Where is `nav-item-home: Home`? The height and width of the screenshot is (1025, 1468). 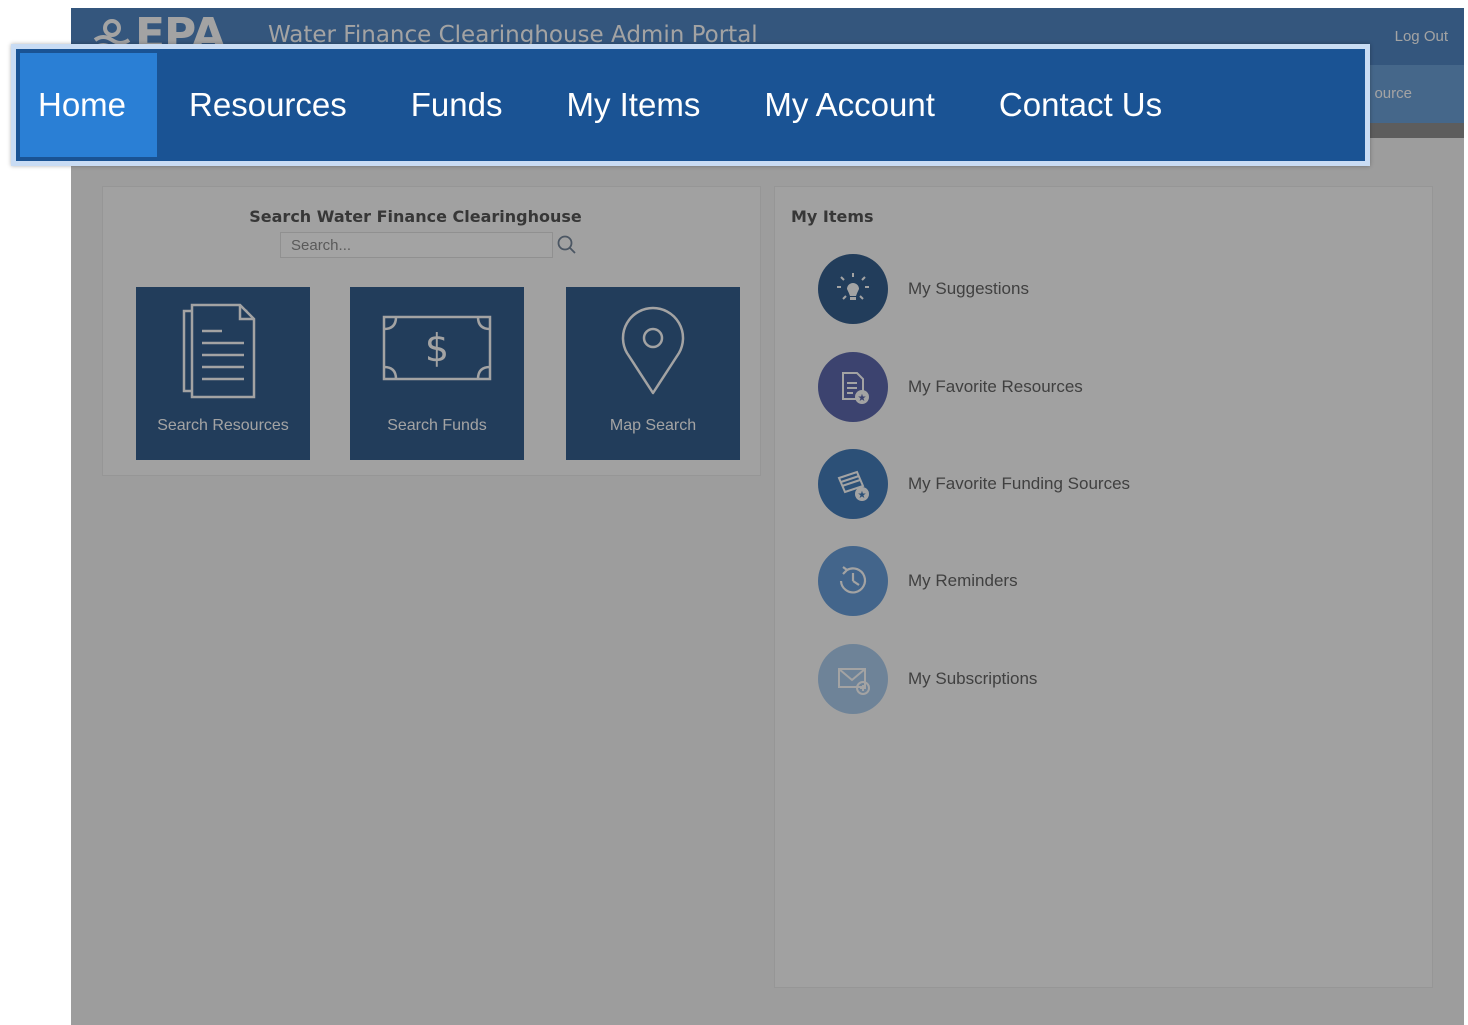
nav-item-home: Home is located at coordinates (89, 105).